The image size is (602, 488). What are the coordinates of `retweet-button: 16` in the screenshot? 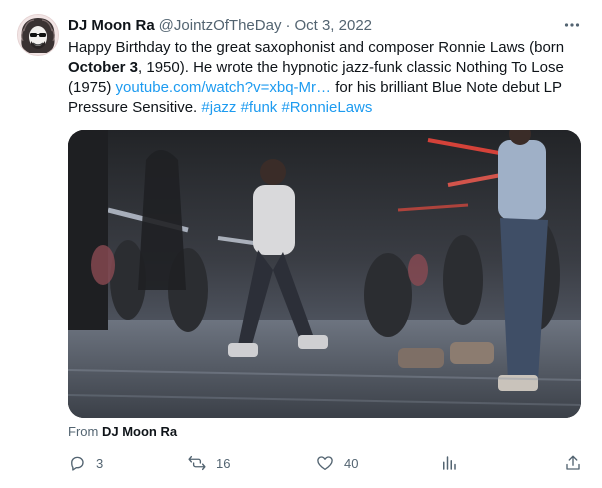 It's located at (209, 463).